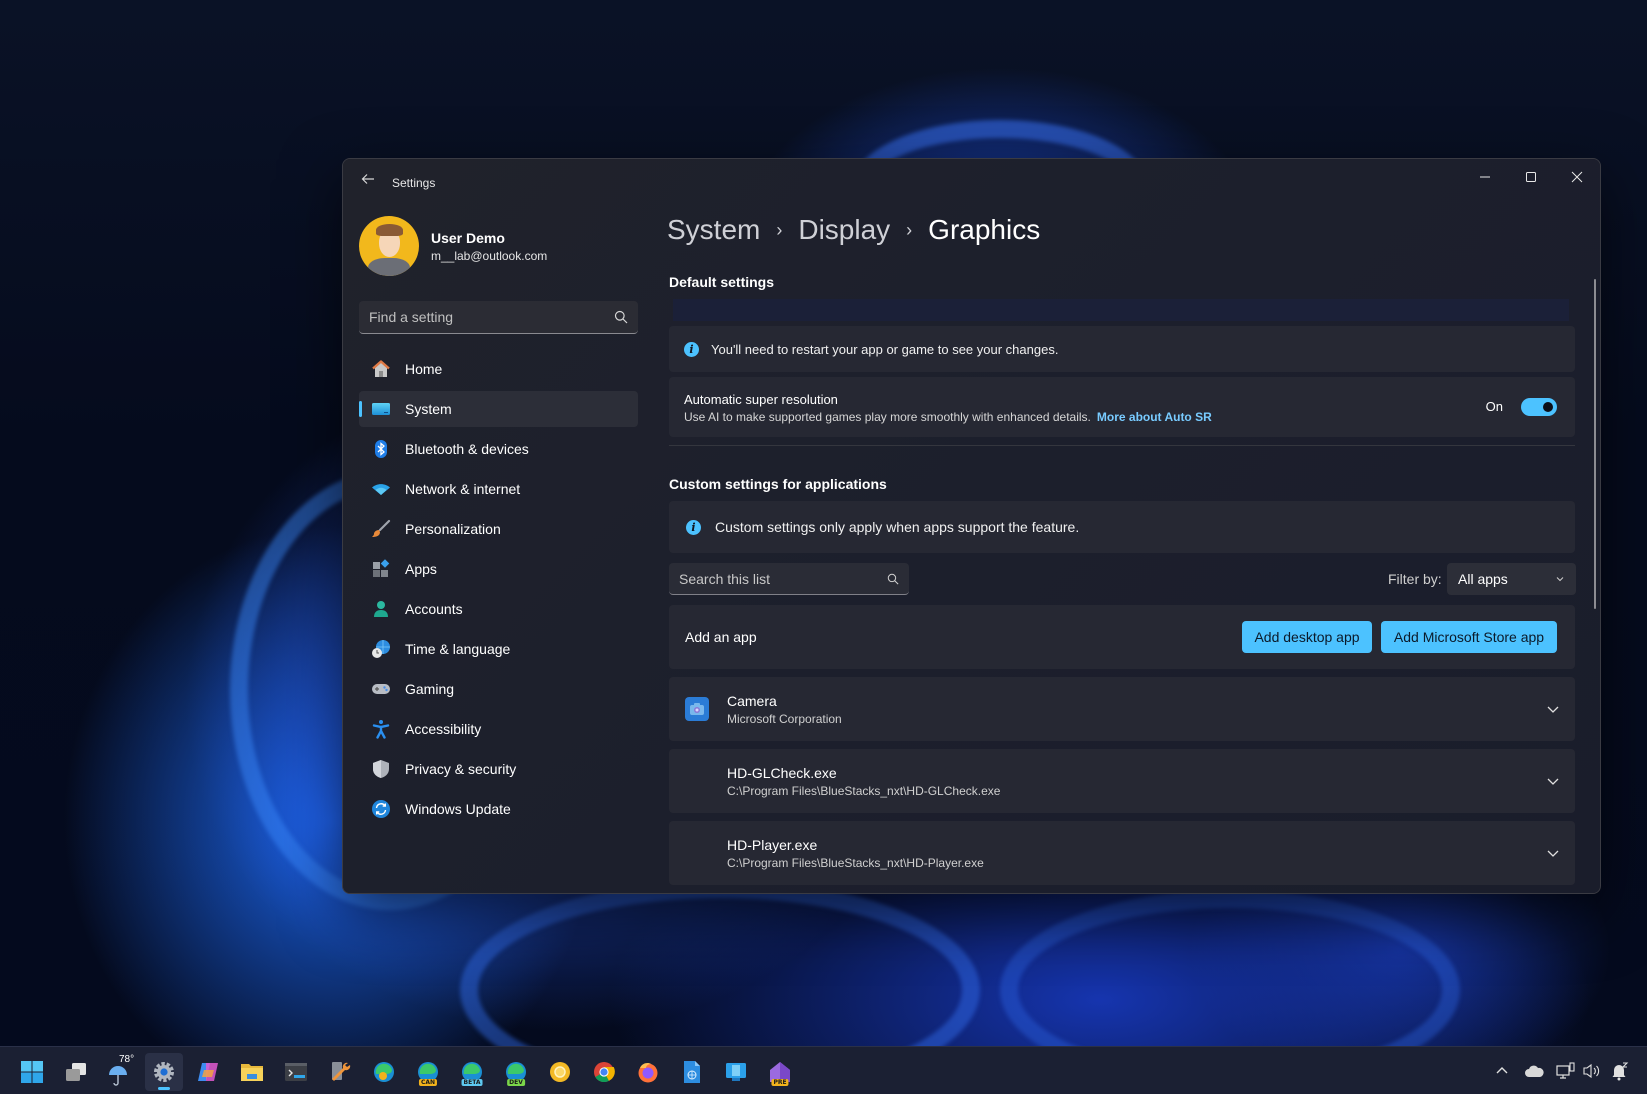 The height and width of the screenshot is (1094, 1647). What do you see at coordinates (252, 1072) in the screenshot?
I see `taskbar-file-explorer` at bounding box center [252, 1072].